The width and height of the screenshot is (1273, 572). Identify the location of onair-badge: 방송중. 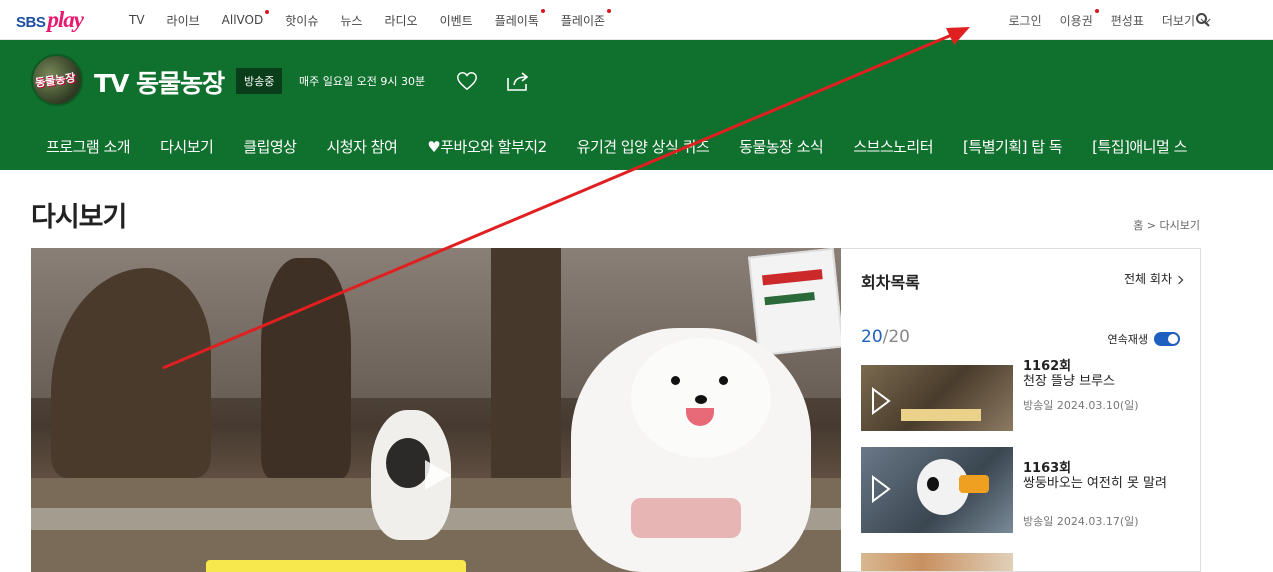
(259, 81).